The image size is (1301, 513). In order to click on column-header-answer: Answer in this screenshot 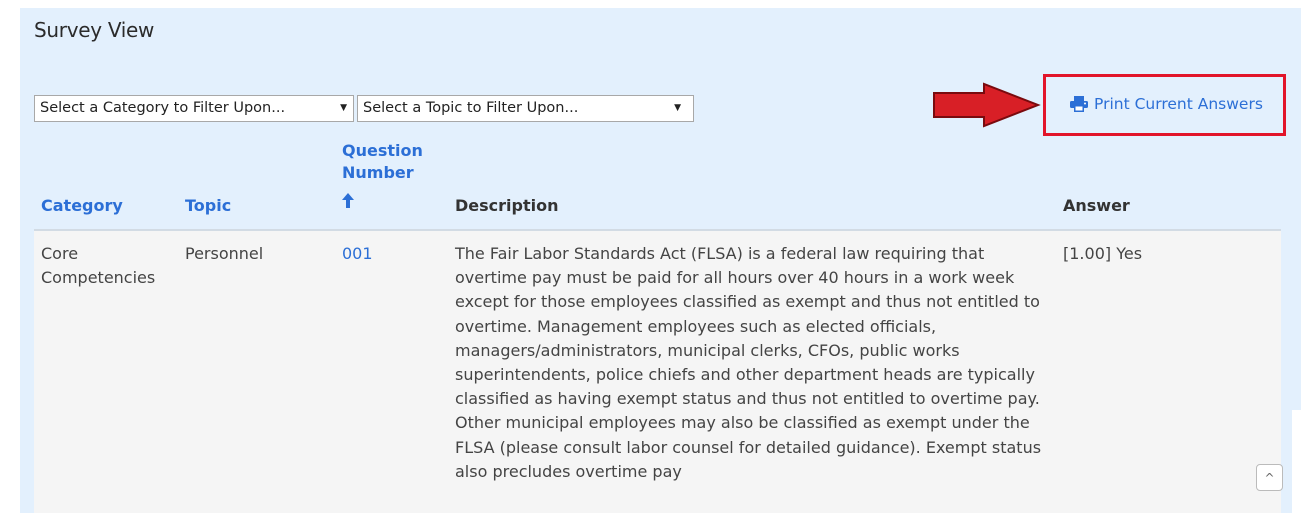, I will do `click(1096, 205)`.